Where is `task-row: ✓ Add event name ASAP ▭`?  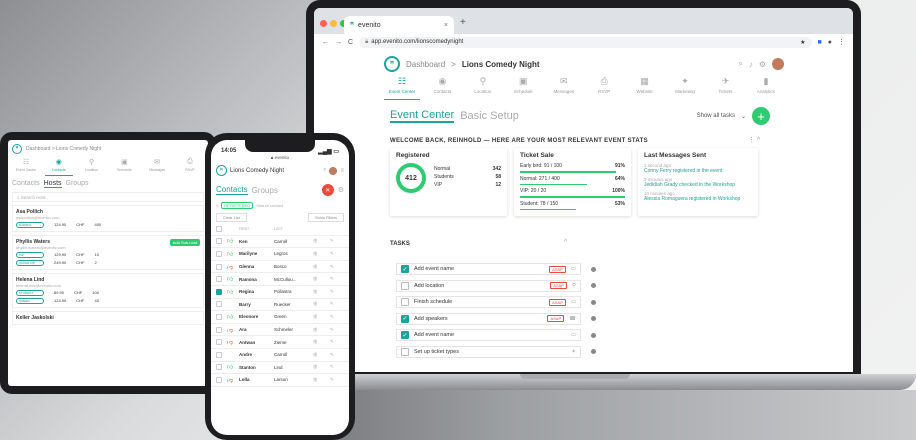
task-row: ✓ Add event name ASAP ▭ is located at coordinates (488, 269).